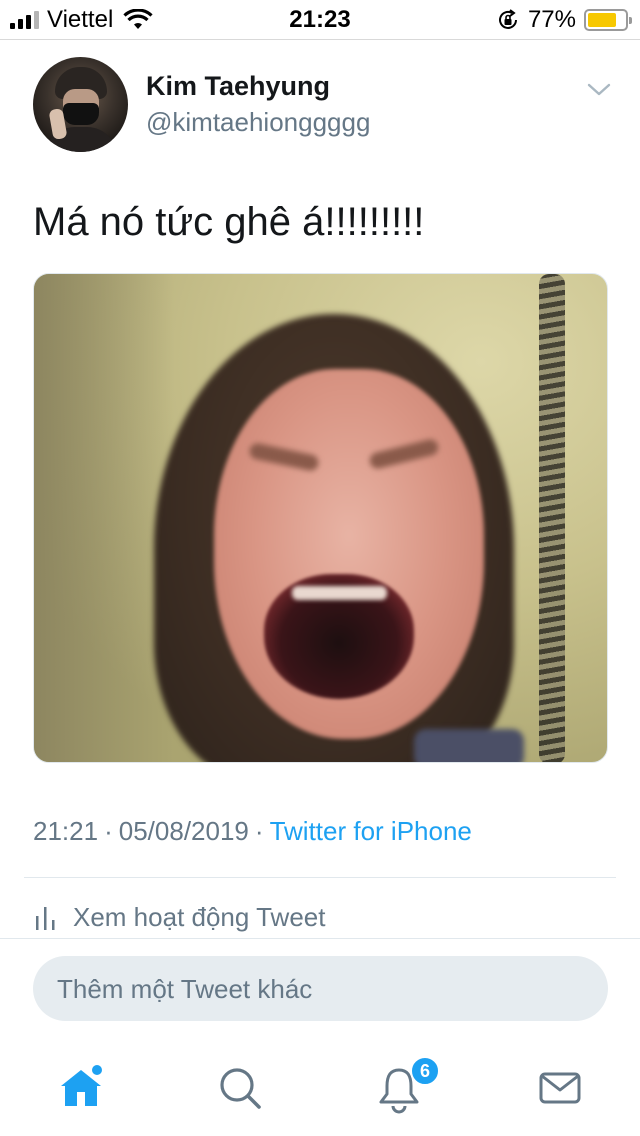 The height and width of the screenshot is (1136, 640). I want to click on tweet-meta: 21:21 · 05/08/2019 · Twitter for iPhone, so click(252, 831).